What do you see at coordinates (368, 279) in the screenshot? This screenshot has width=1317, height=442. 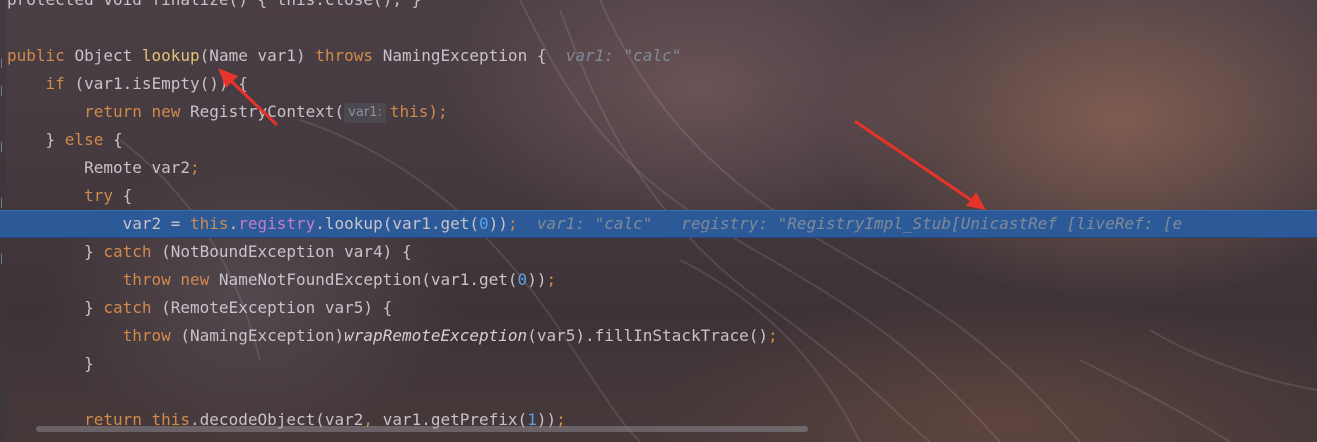 I see `code-token: NameNotFoundException(var1.get(` at bounding box center [368, 279].